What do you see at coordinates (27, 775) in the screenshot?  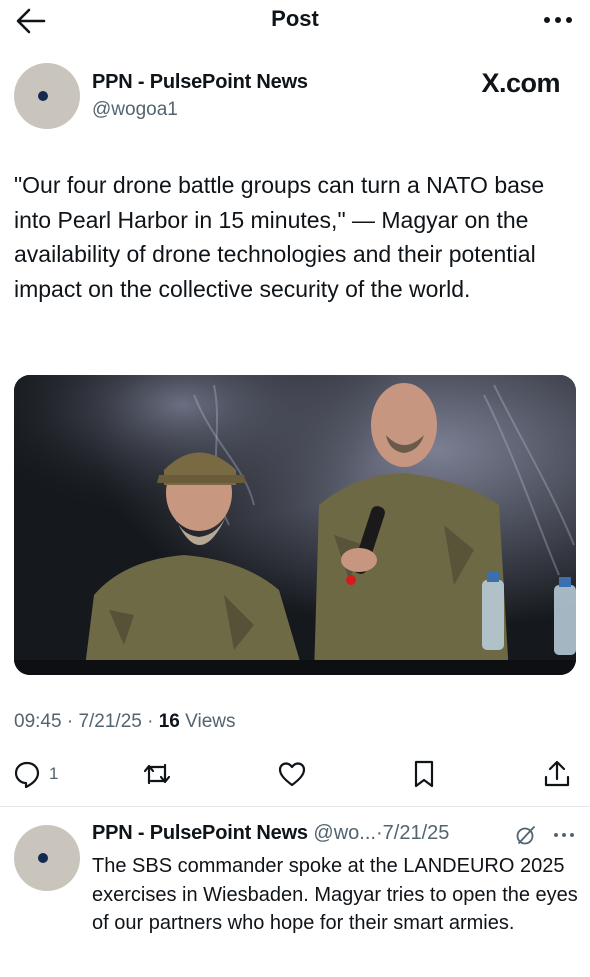 I see `reply-icon` at bounding box center [27, 775].